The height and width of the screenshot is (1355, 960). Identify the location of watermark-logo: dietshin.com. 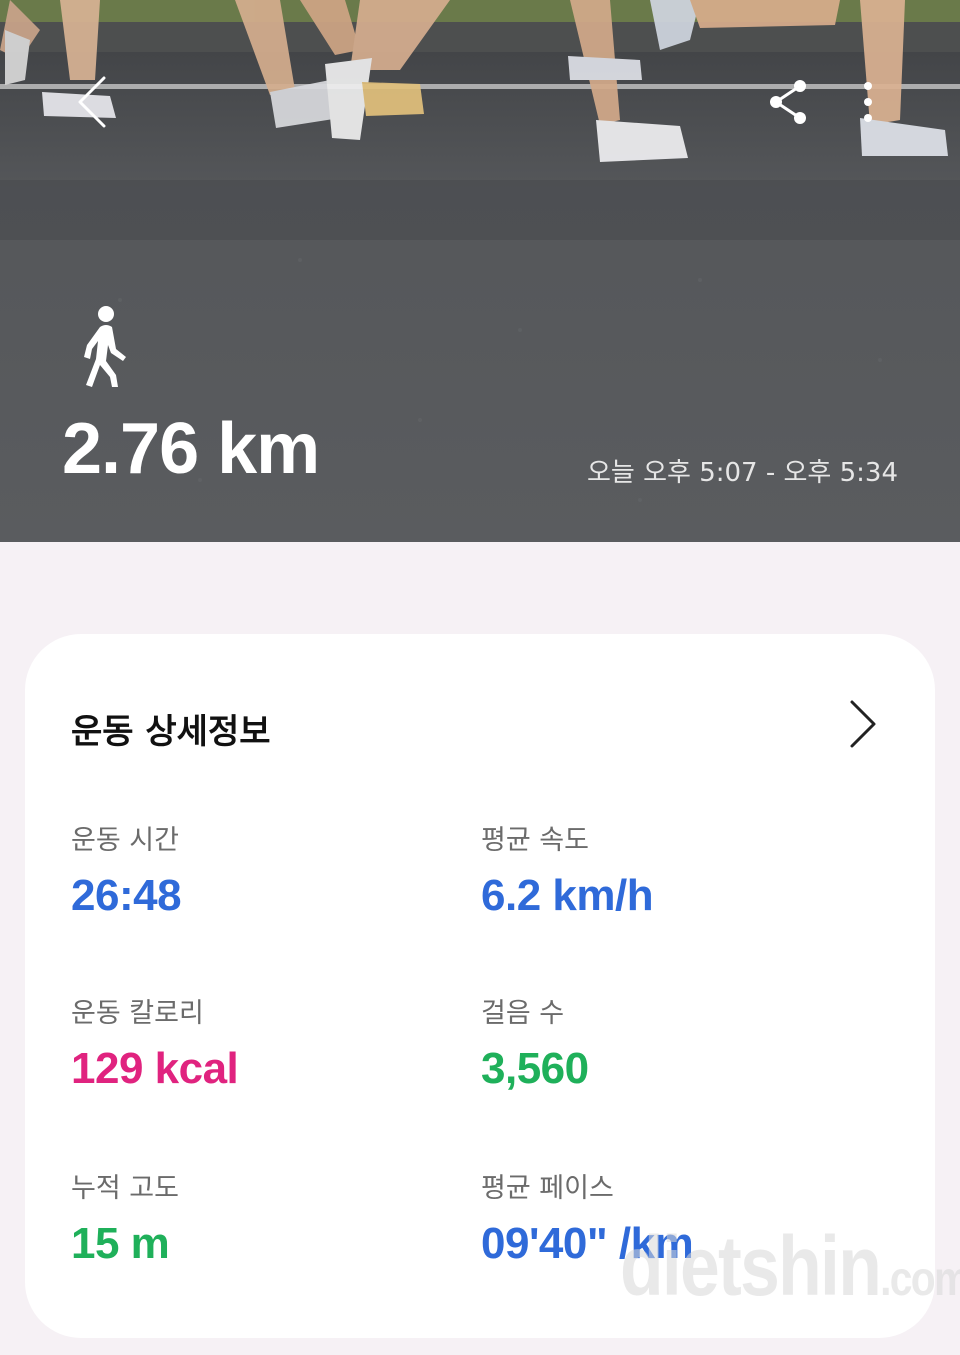
(790, 1266).